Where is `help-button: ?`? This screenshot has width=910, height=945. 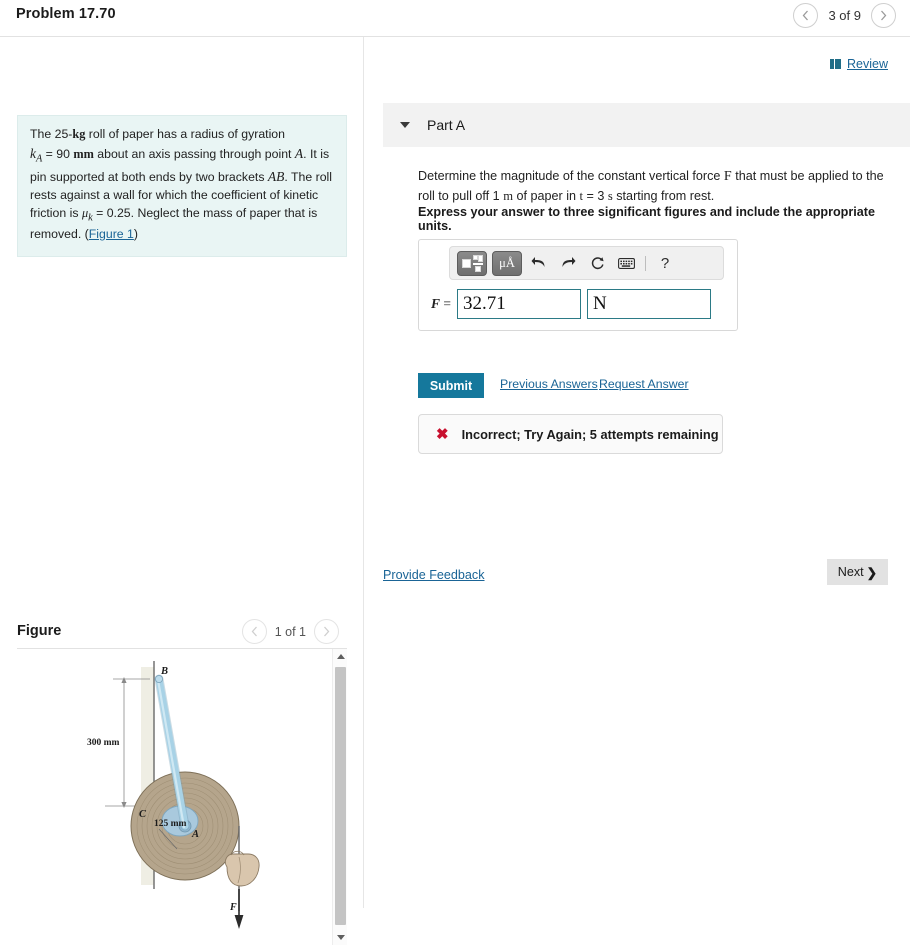 help-button: ? is located at coordinates (665, 263).